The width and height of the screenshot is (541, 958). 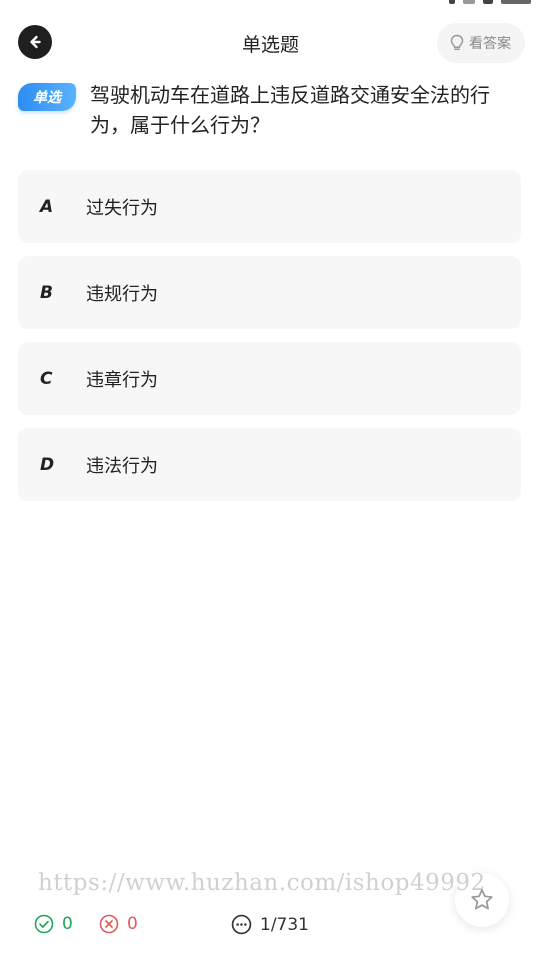 What do you see at coordinates (122, 380) in the screenshot?
I see `option-text: 违章行为` at bounding box center [122, 380].